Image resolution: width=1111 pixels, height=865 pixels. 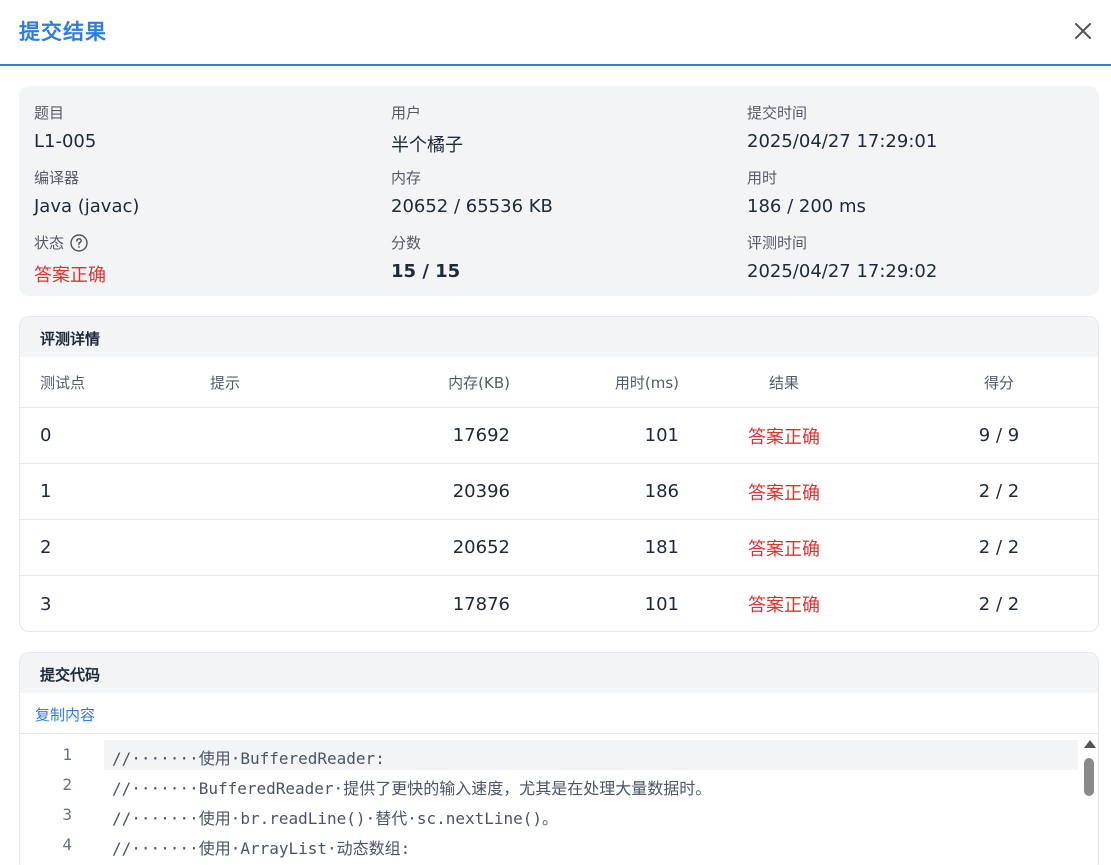 What do you see at coordinates (783, 382) in the screenshot?
I see `header-result: 结果` at bounding box center [783, 382].